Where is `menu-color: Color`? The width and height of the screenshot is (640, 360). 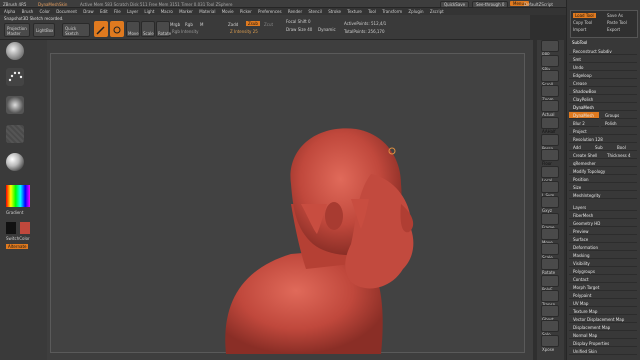
menu-color: Color is located at coordinates (44, 11).